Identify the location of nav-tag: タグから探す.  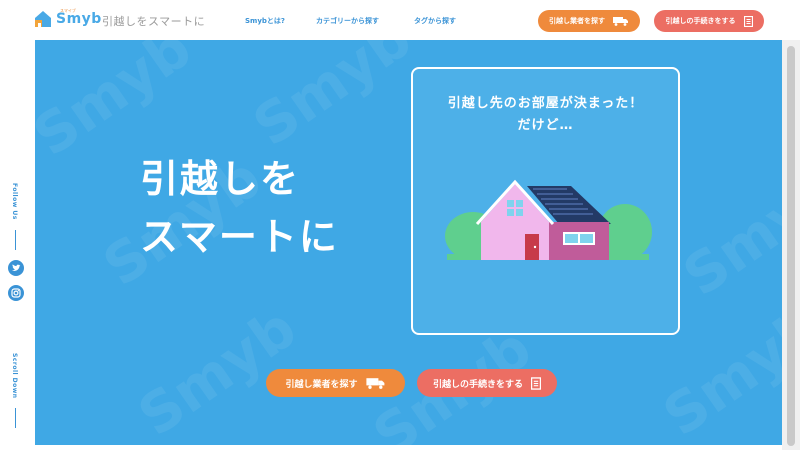
(435, 21).